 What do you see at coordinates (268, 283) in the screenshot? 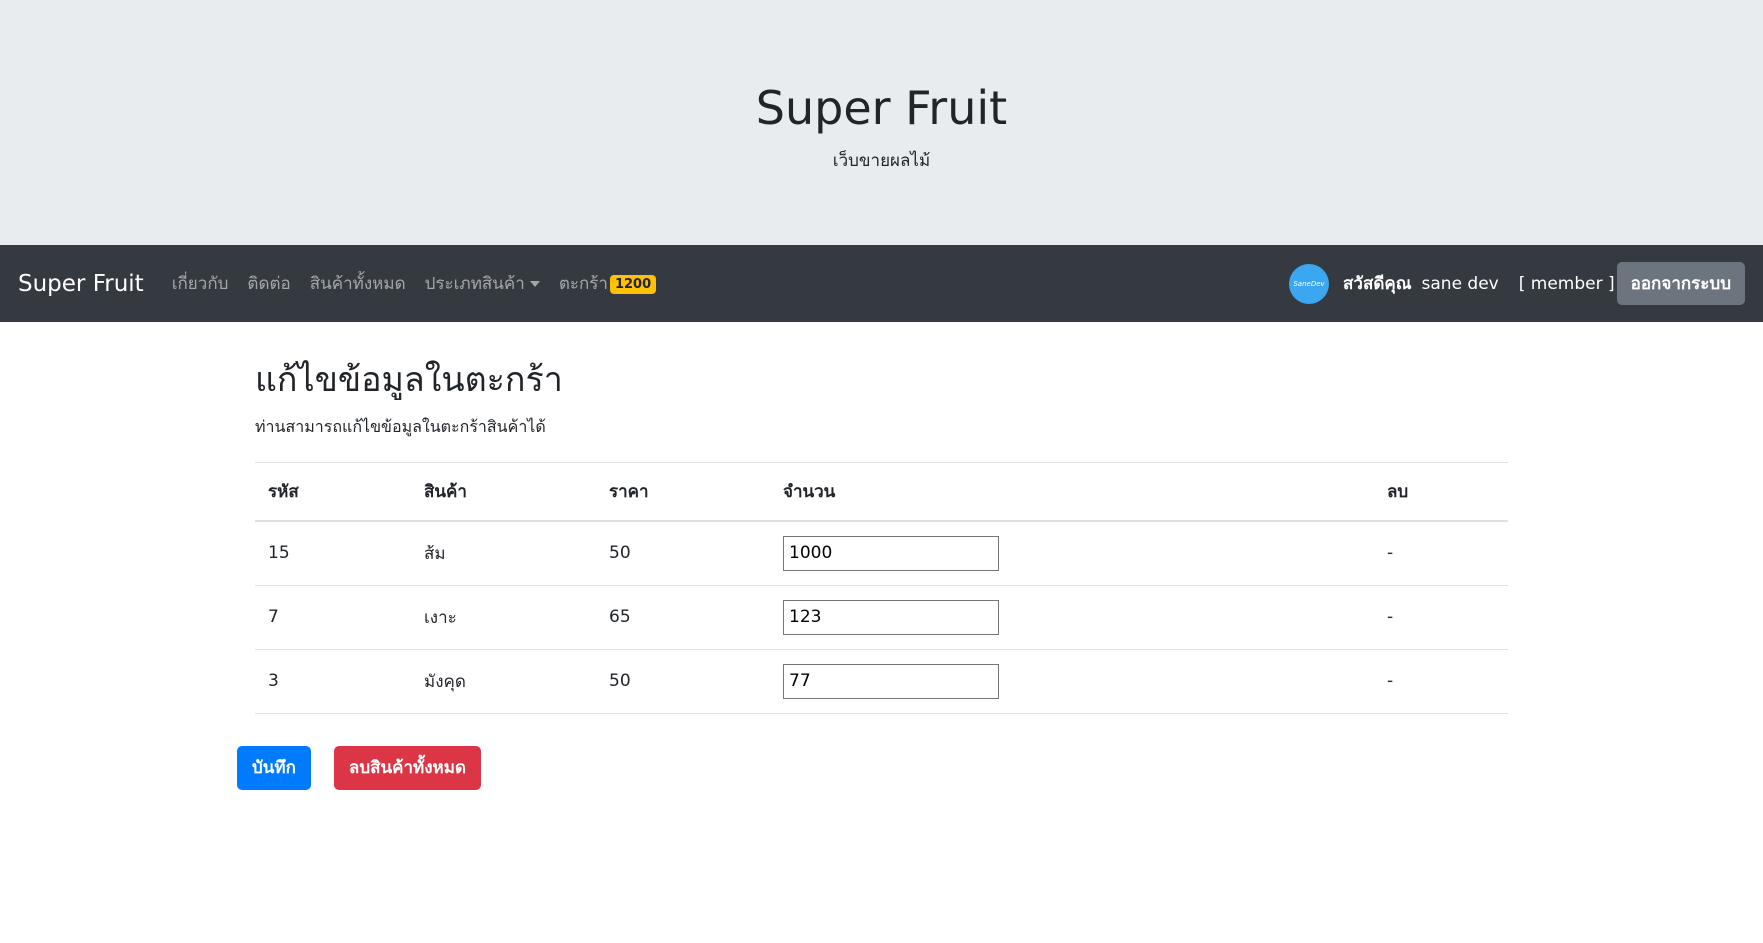
I see `nav-link-contact: ติดต่อ` at bounding box center [268, 283].